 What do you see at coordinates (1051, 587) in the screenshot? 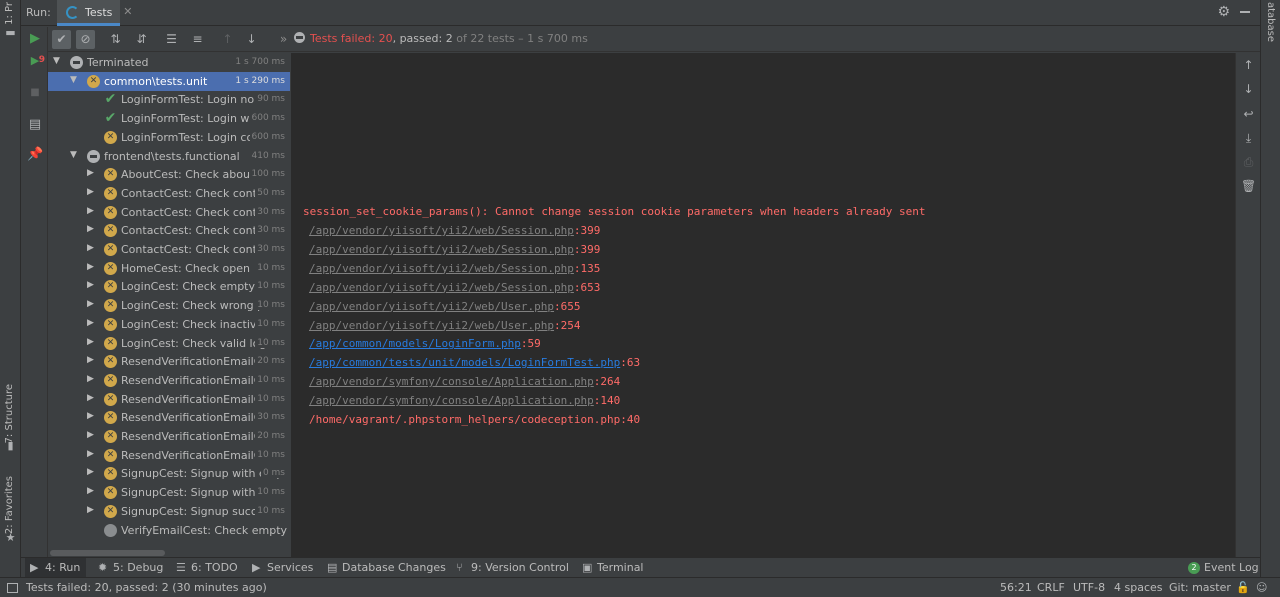
I see `line-separator: CRLF` at bounding box center [1051, 587].